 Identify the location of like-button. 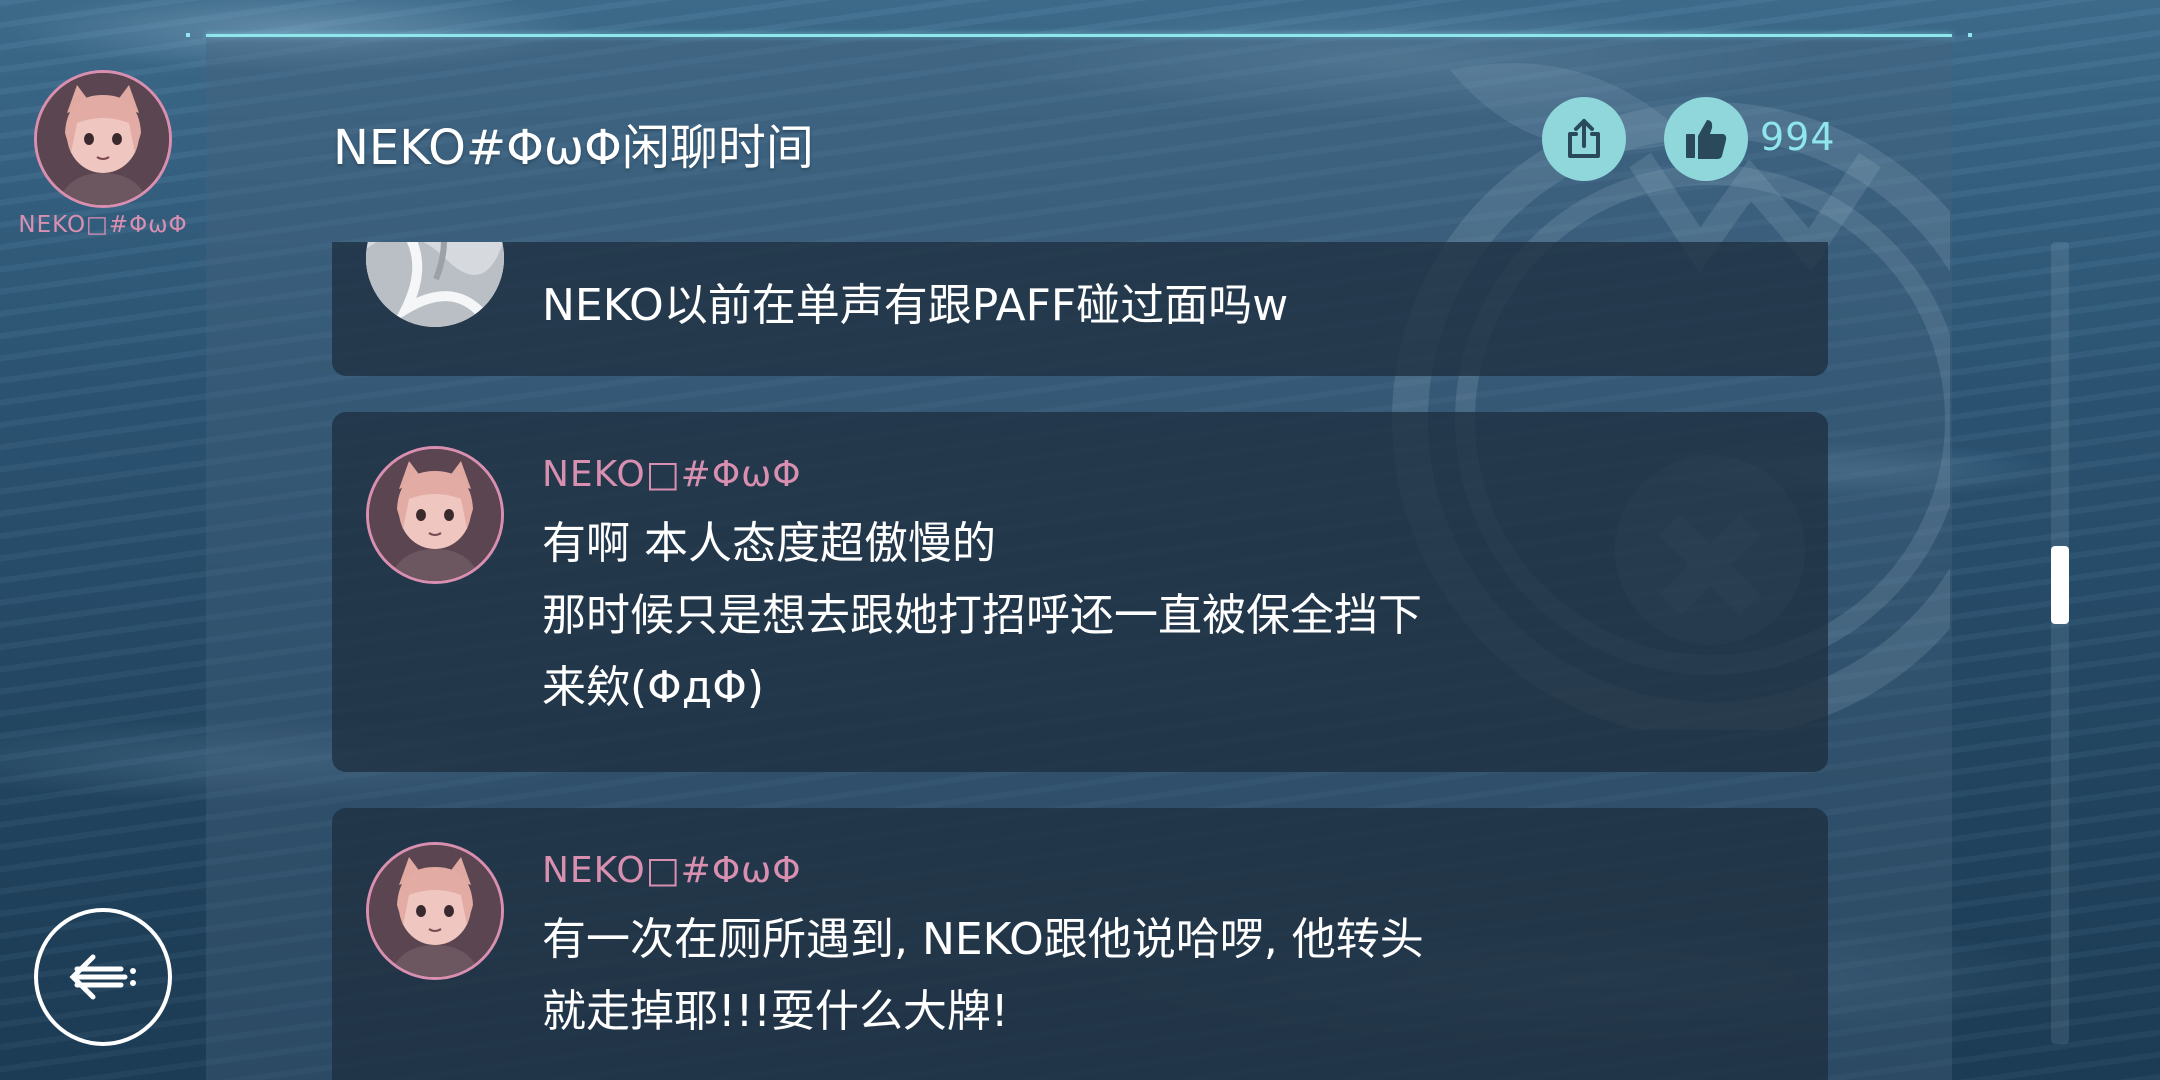
(1706, 139).